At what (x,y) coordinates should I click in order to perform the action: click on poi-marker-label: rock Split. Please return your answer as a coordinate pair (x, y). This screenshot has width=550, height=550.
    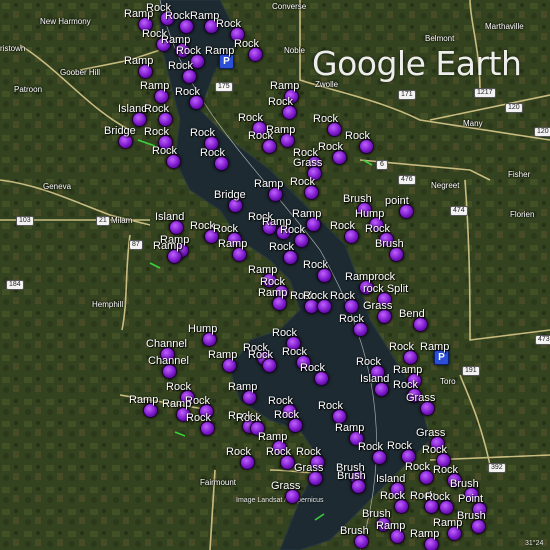
    Looking at the image, I should click on (385, 289).